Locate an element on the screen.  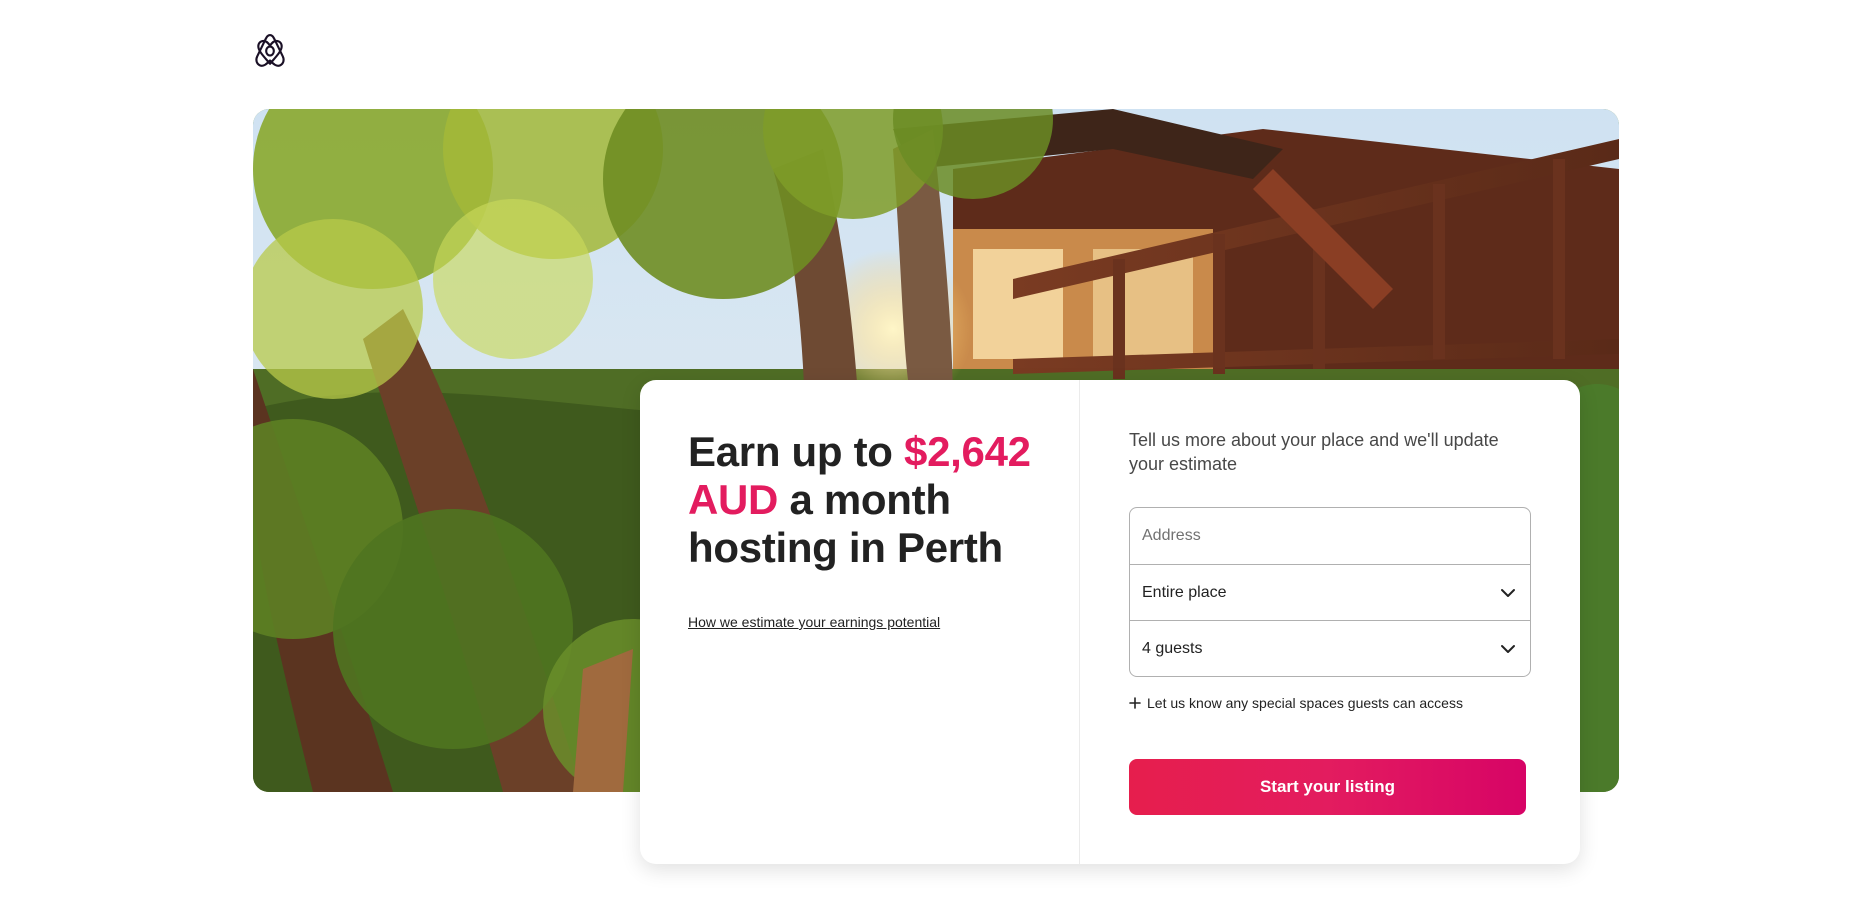
estimate-form: Entire place 4 guests is located at coordinates (1330, 592).